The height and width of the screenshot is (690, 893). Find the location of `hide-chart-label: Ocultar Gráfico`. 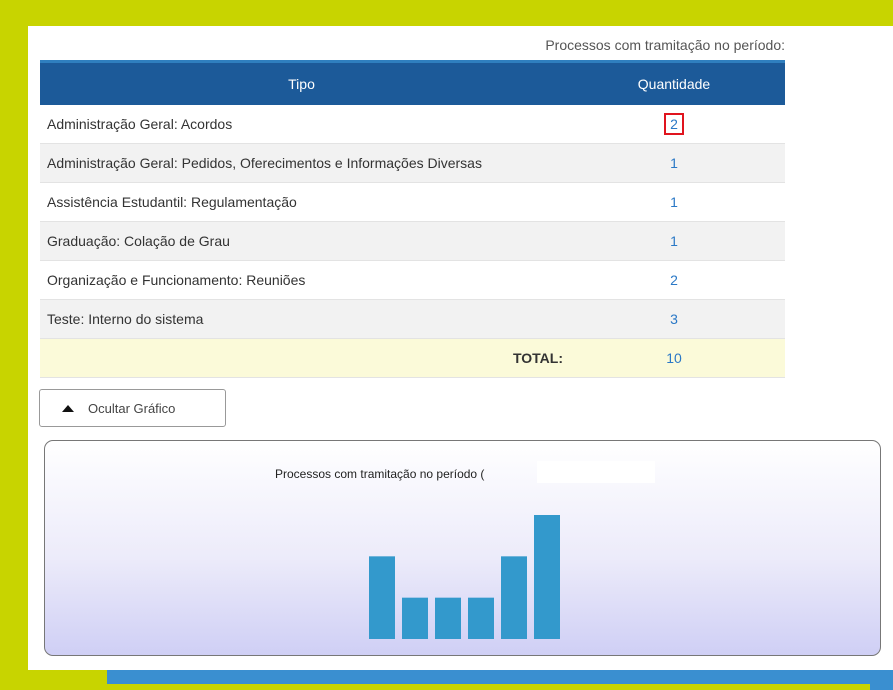

hide-chart-label: Ocultar Gráfico is located at coordinates (132, 408).